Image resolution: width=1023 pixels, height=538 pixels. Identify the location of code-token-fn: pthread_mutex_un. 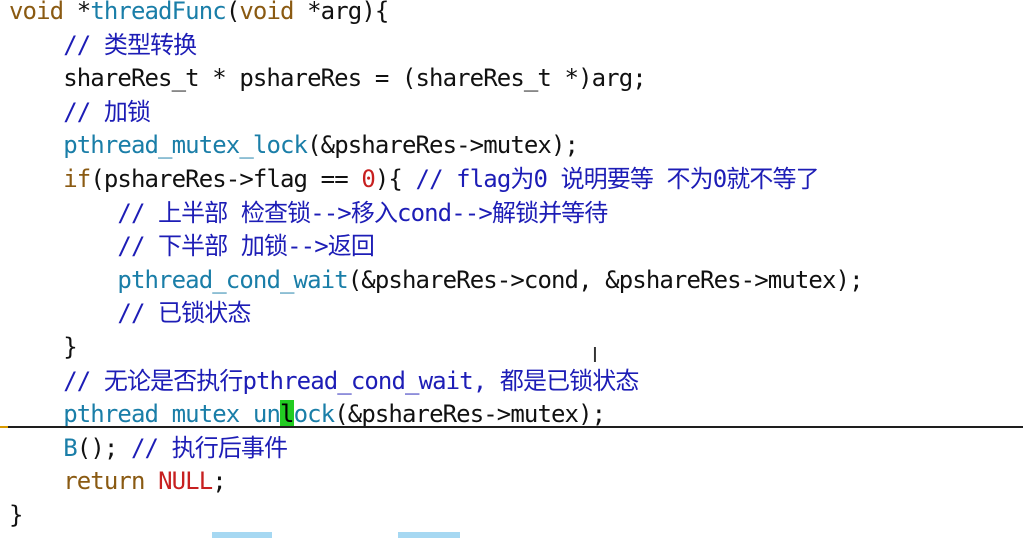
(172, 414).